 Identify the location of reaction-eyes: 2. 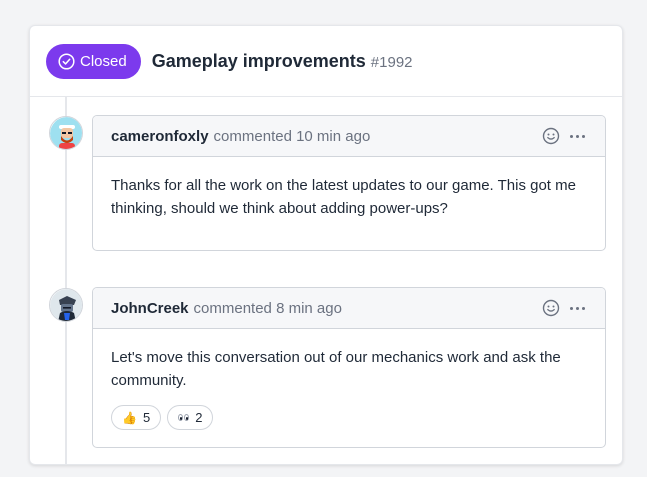
(190, 417).